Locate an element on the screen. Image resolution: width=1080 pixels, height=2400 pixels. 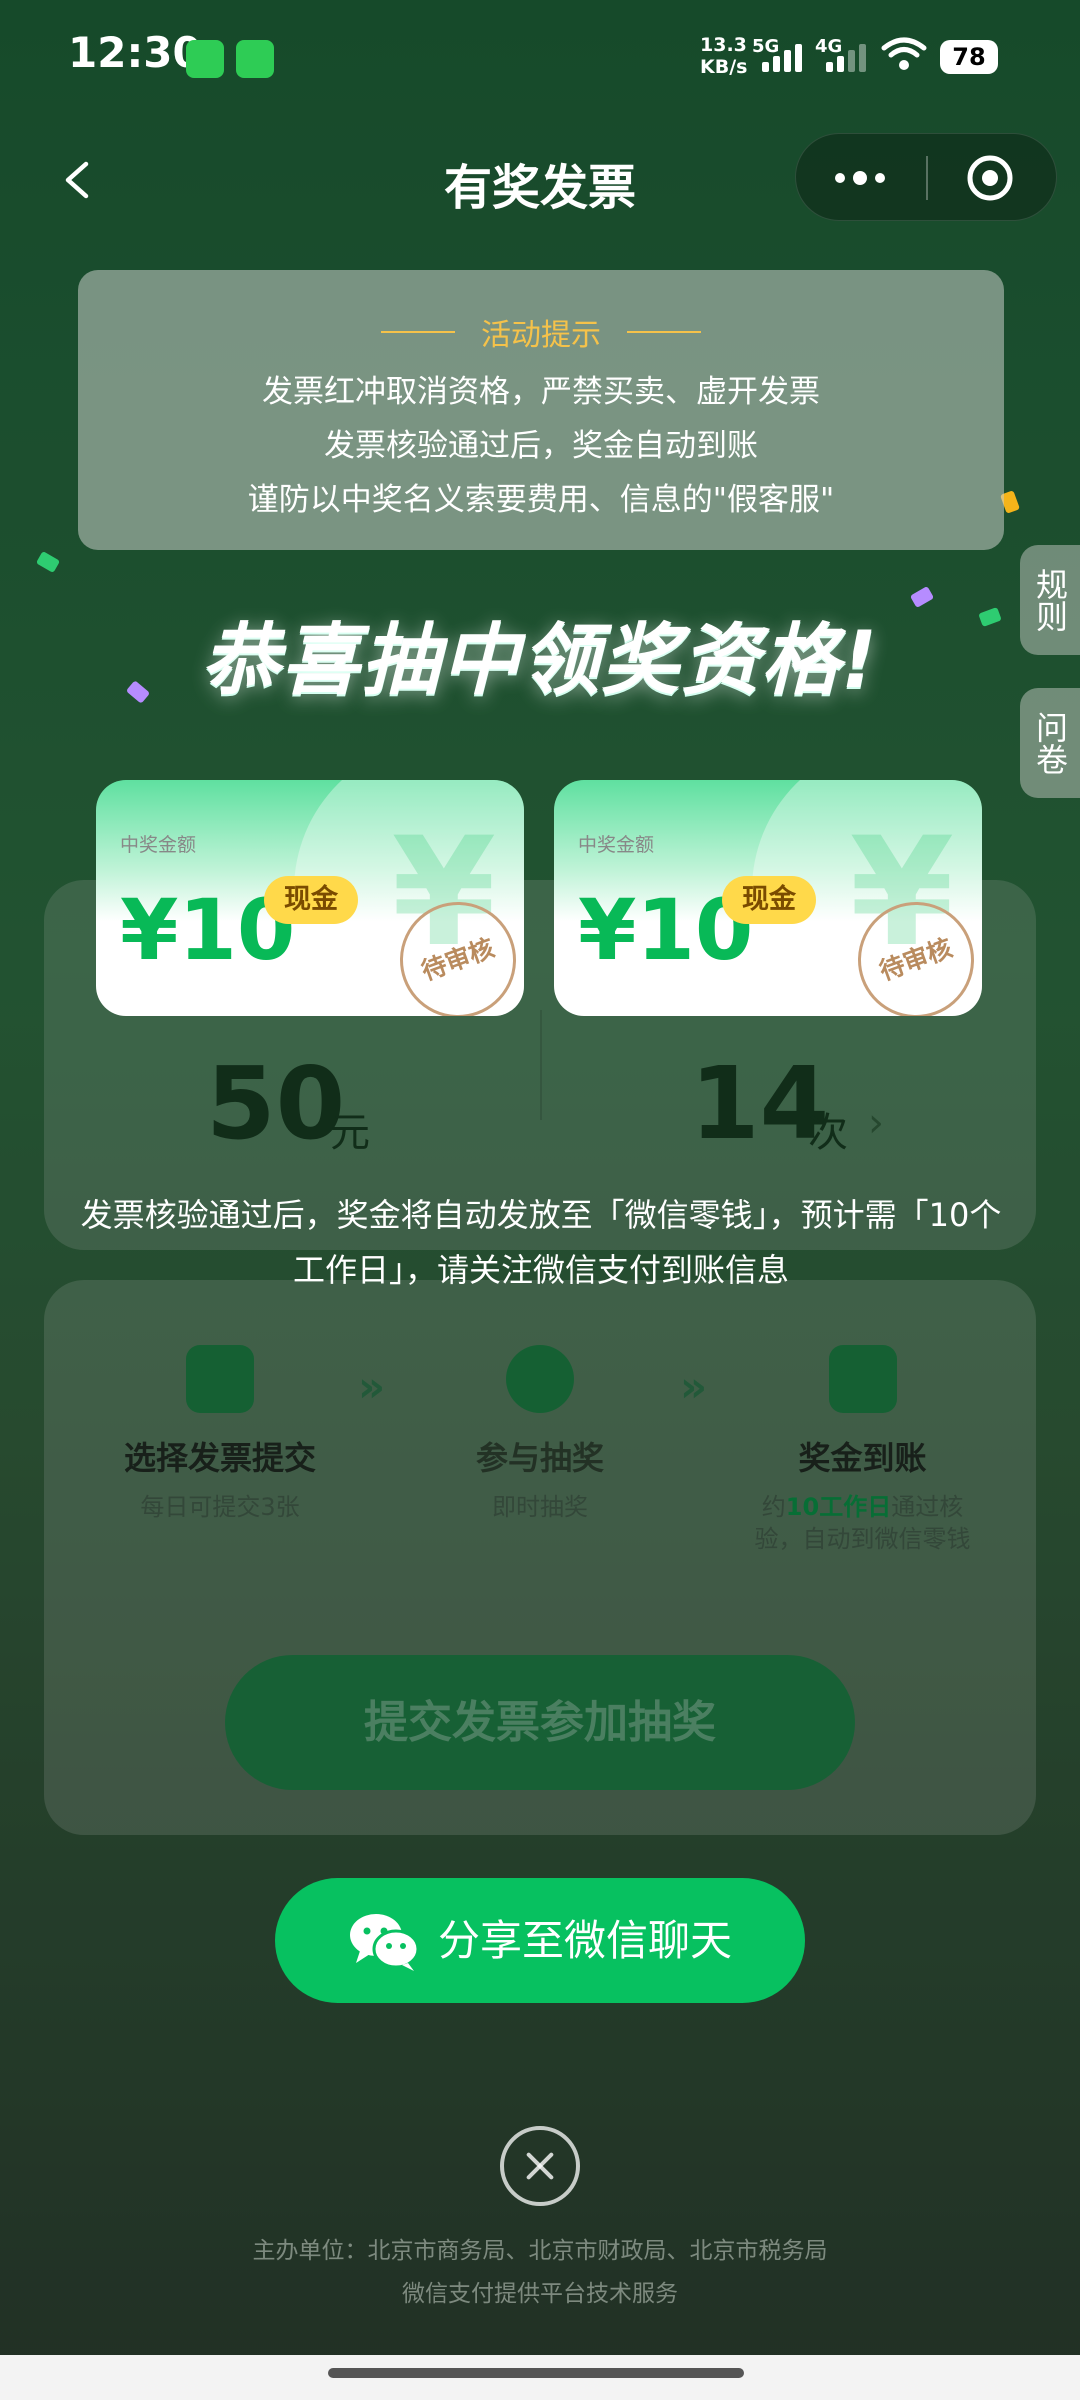
capsule-divider is located at coordinates (927, 178).